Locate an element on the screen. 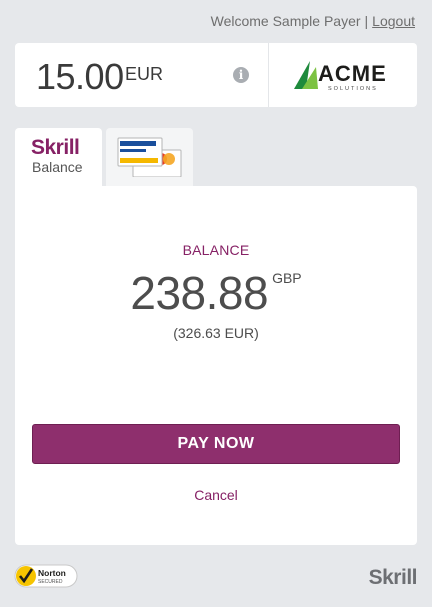 This screenshot has width=432, height=607. merchant-logo-text: ACME is located at coordinates (352, 73).